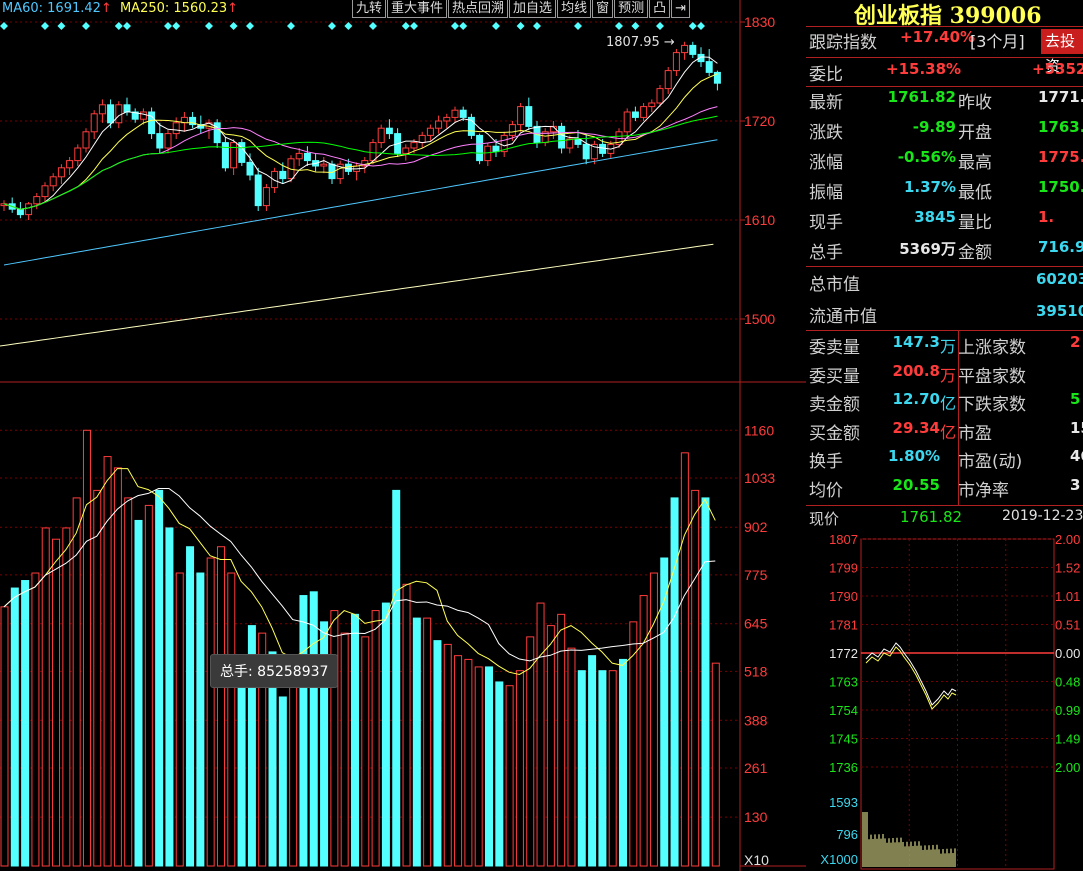  What do you see at coordinates (847, 834) in the screenshot?
I see `mini-vol-label: 796` at bounding box center [847, 834].